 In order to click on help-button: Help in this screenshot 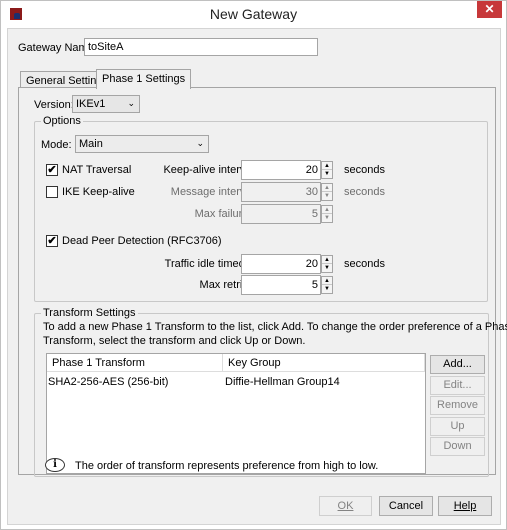, I will do `click(465, 506)`.